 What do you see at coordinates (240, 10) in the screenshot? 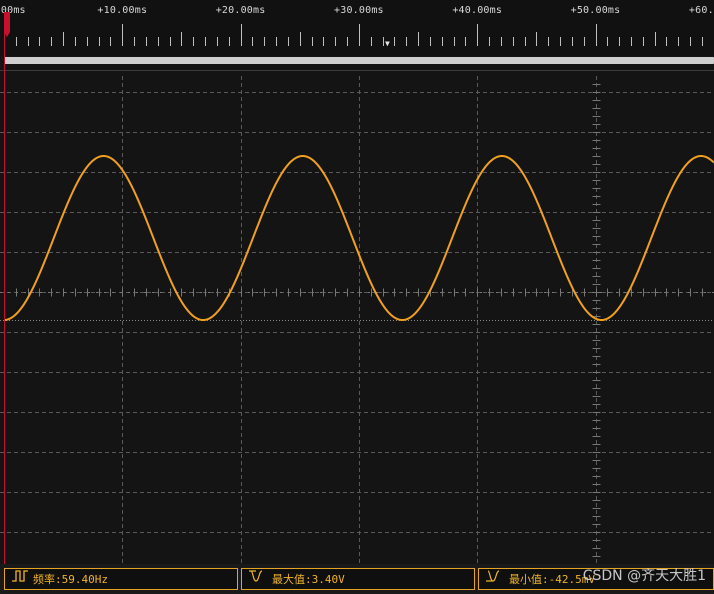
I see `ruler-label: +20.00ms` at bounding box center [240, 10].